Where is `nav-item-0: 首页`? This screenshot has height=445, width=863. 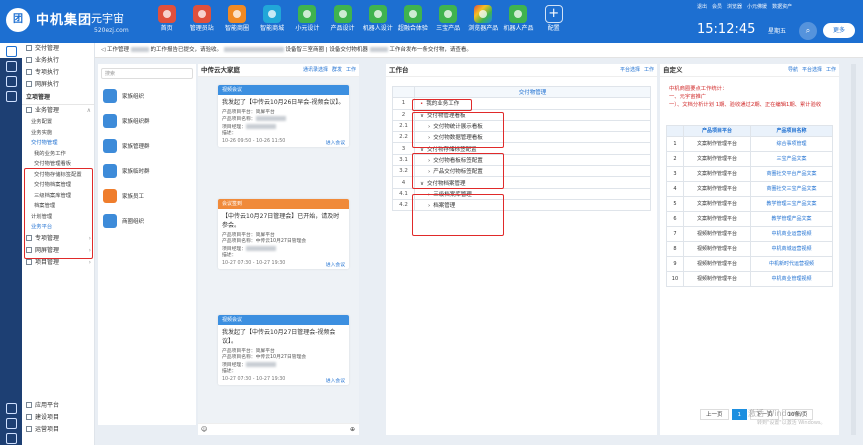
nav-item-0: 首页 is located at coordinates (166, 18).